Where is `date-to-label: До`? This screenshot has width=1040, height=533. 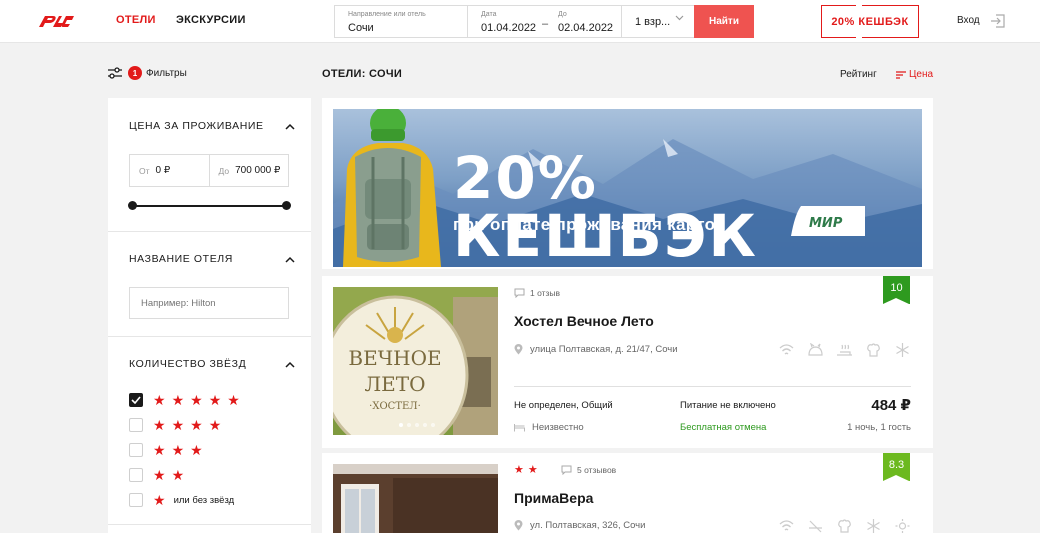
date-to-label: До is located at coordinates (562, 14).